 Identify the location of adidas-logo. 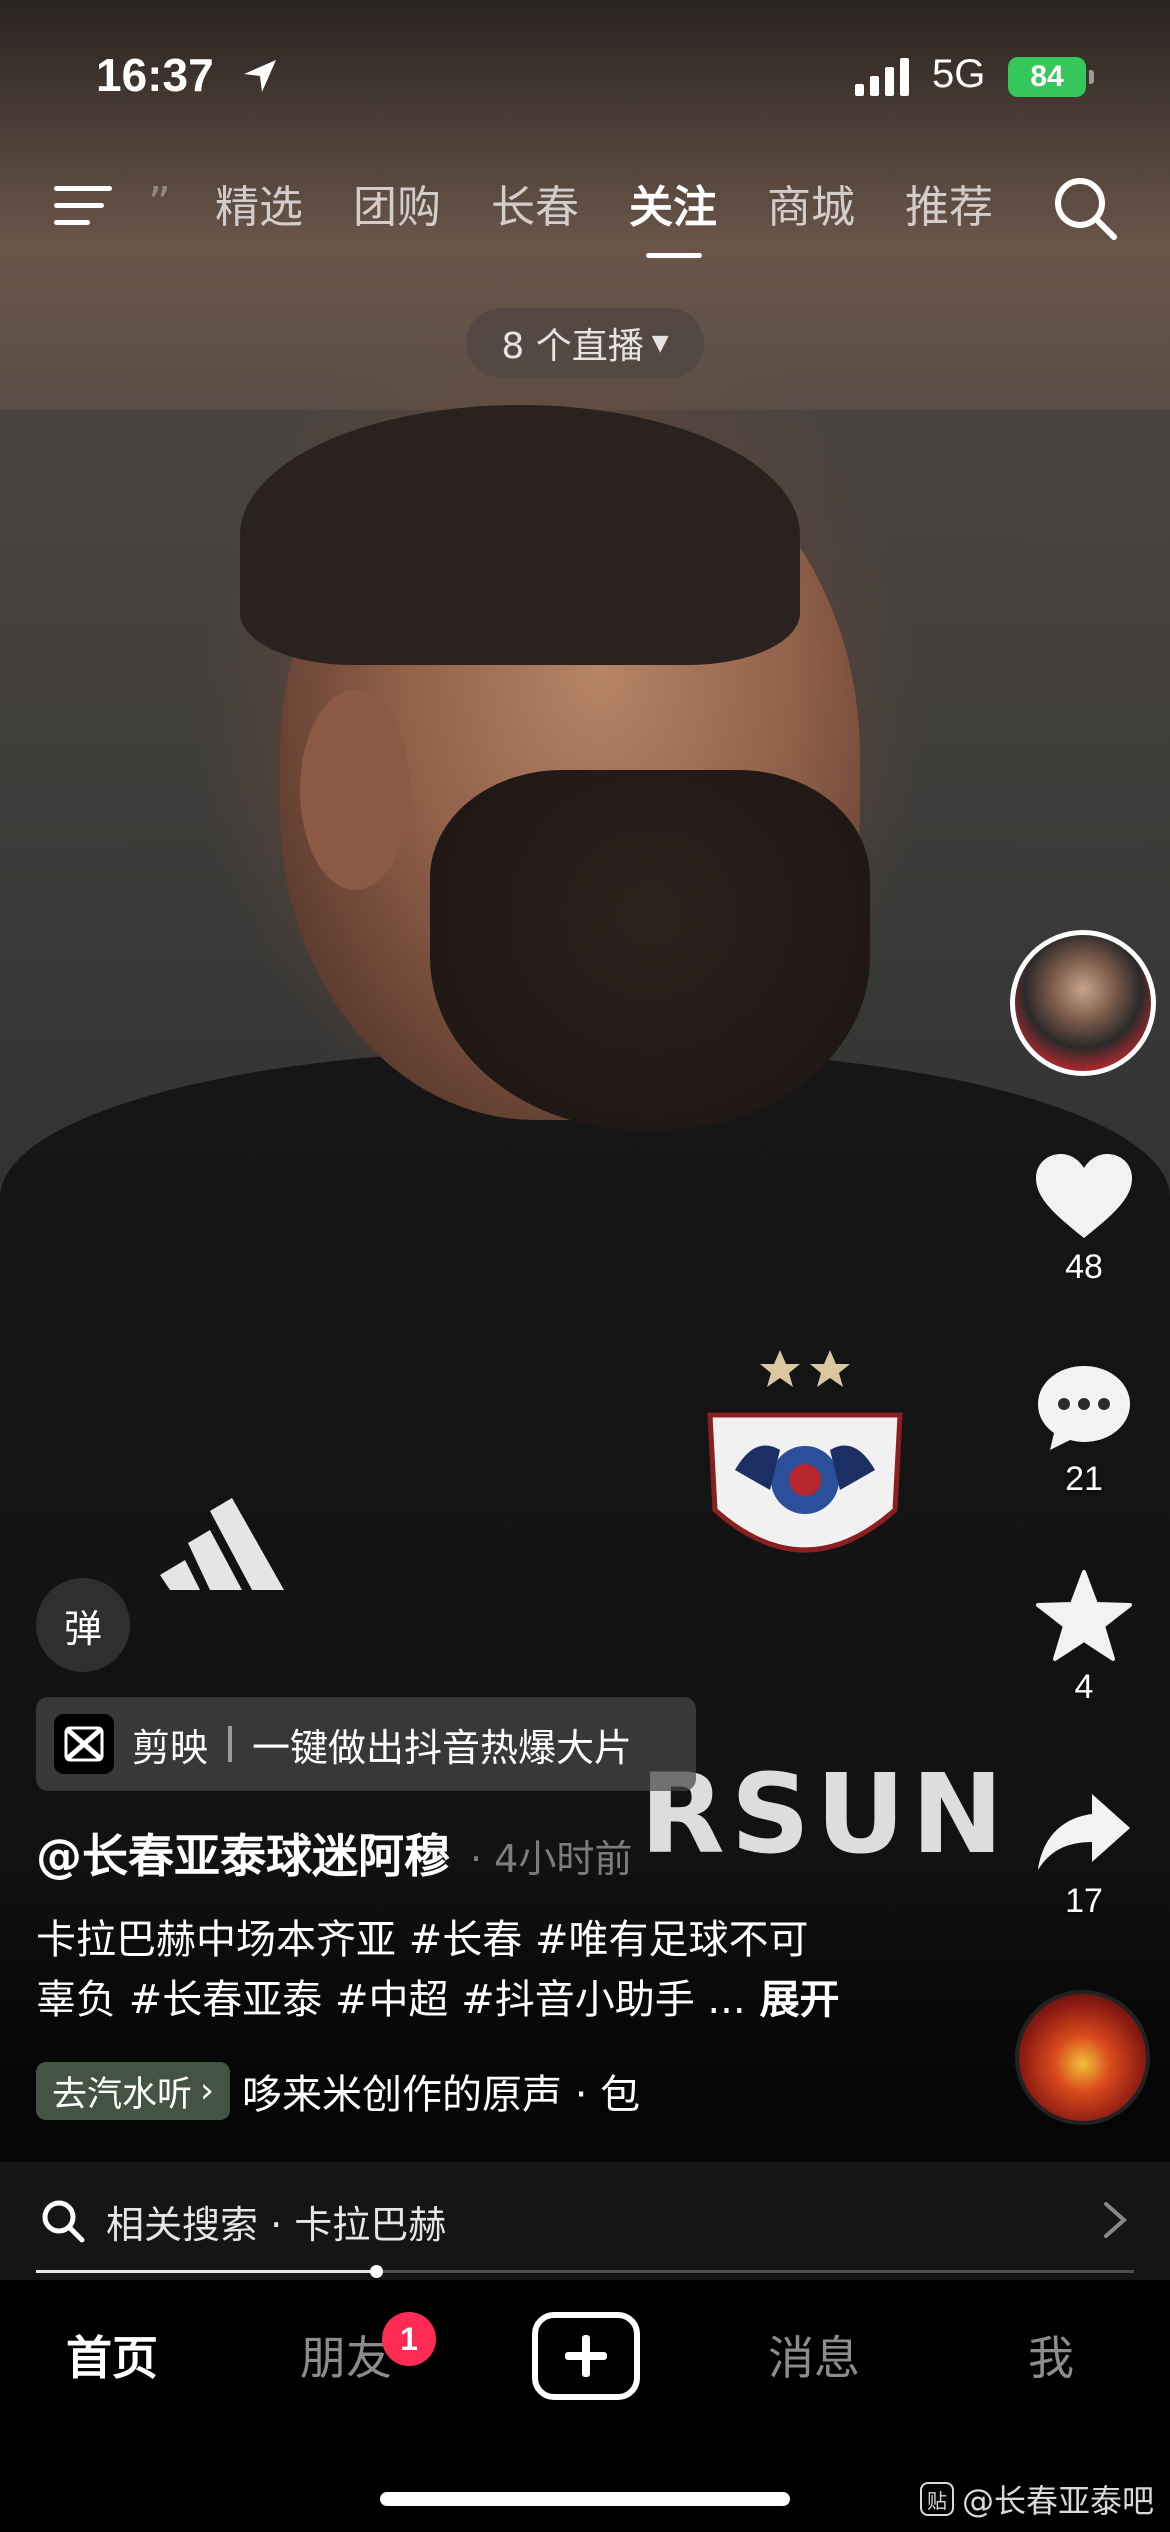
(222, 1544).